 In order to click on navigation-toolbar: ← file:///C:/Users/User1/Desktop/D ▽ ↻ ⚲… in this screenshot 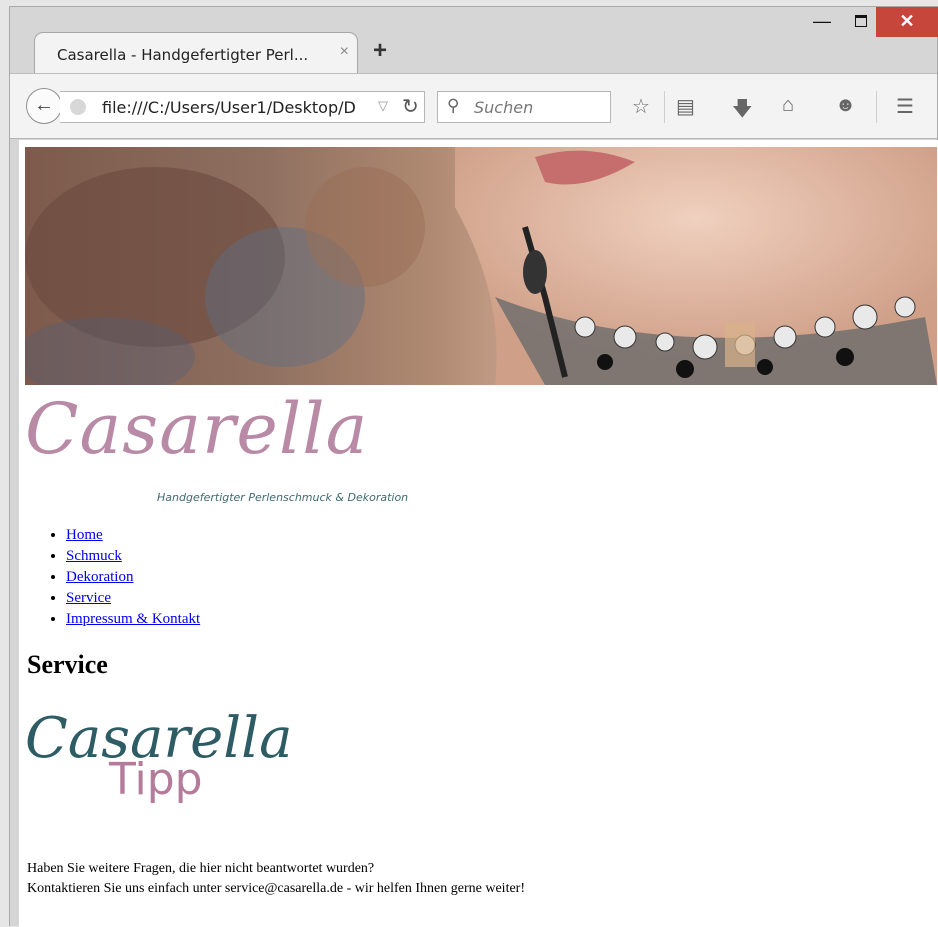, I will do `click(473, 106)`.